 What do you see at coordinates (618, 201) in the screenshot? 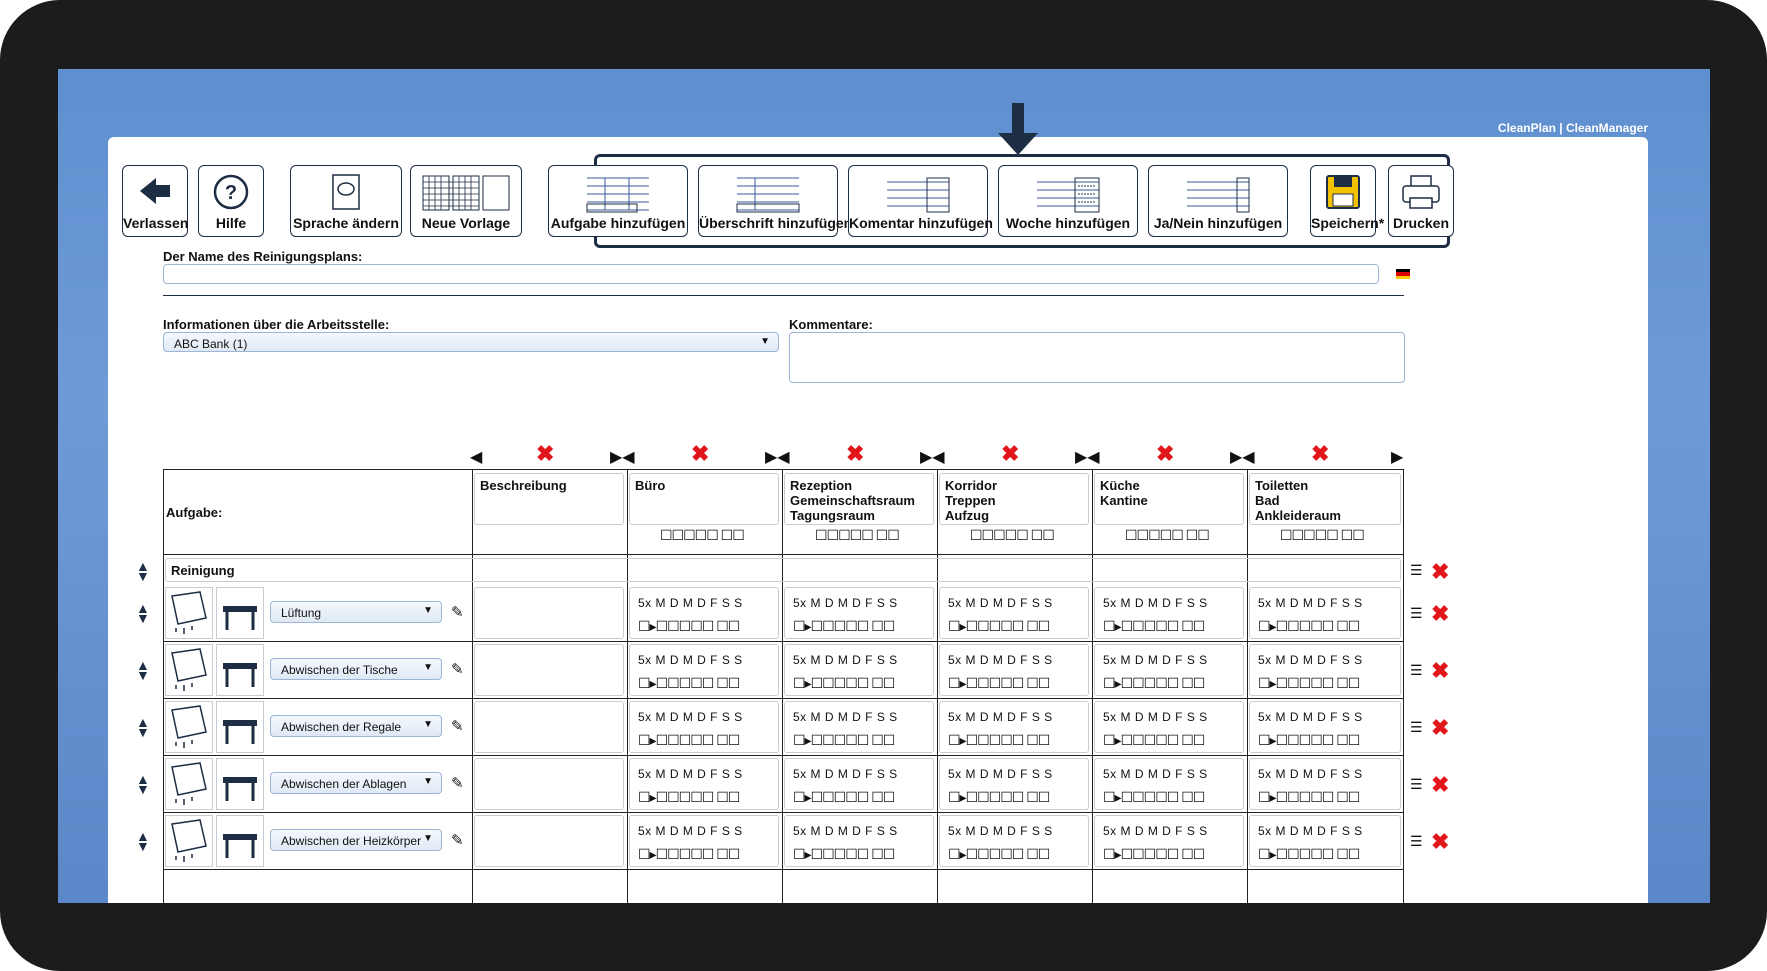
I see `add-task-button: Aufgabe hinzufügen` at bounding box center [618, 201].